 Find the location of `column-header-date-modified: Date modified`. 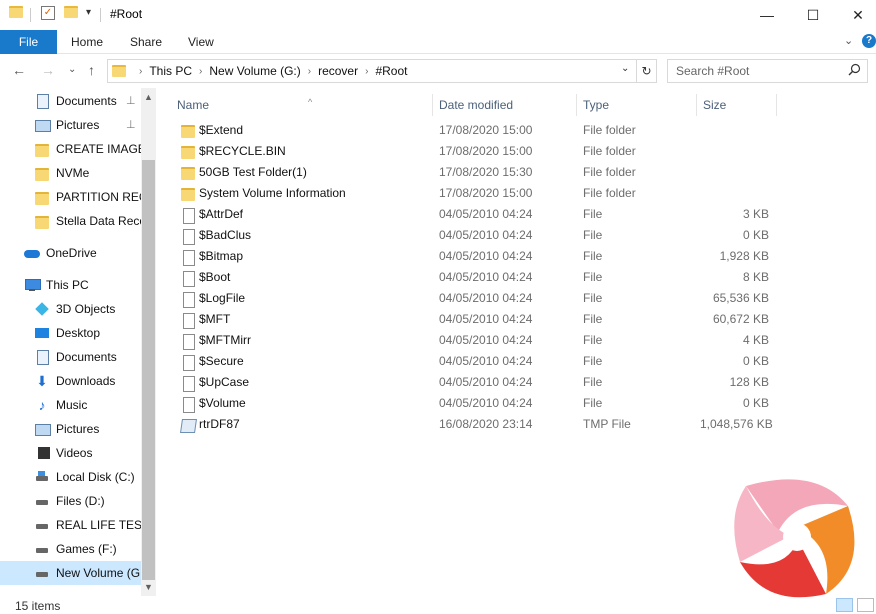

column-header-date-modified: Date modified is located at coordinates (504, 105).